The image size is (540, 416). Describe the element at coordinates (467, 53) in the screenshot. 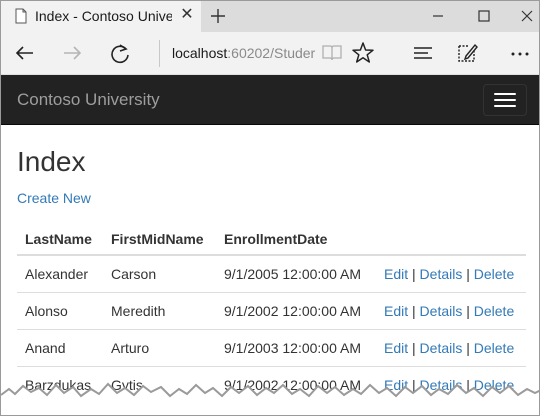

I see `web-note-icon` at that location.